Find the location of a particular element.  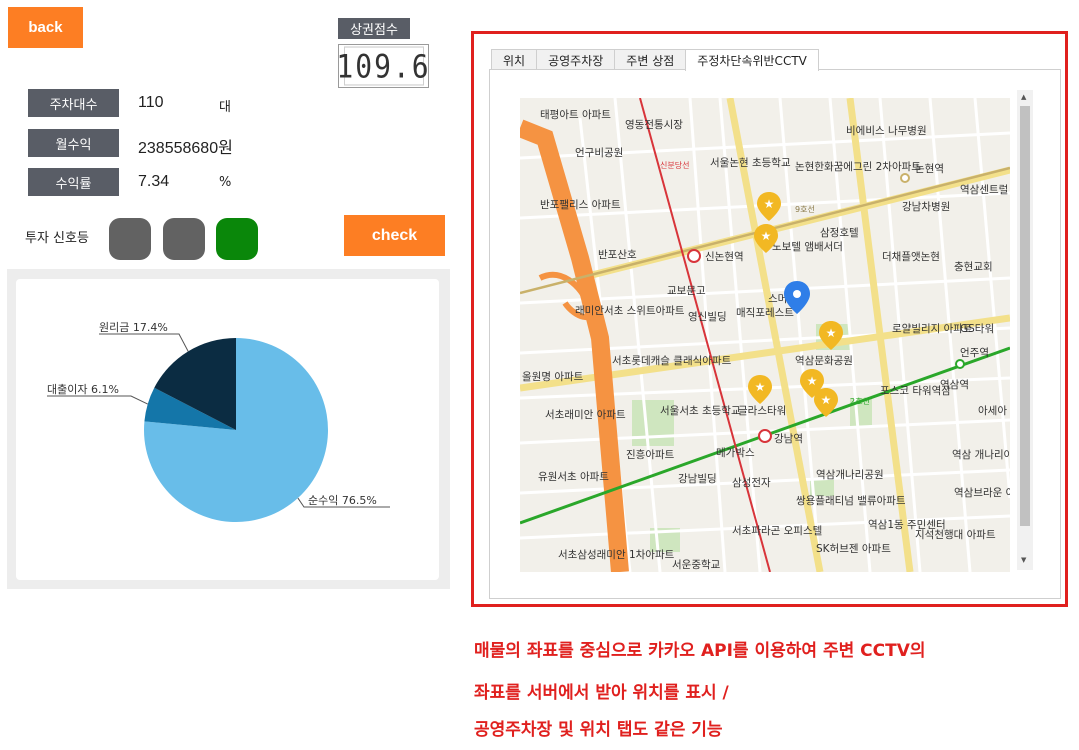

caption-line-1: 매물의 좌표를 중심으로 카카오 API를 이용하여 주변 CCTV의 is located at coordinates (700, 651).